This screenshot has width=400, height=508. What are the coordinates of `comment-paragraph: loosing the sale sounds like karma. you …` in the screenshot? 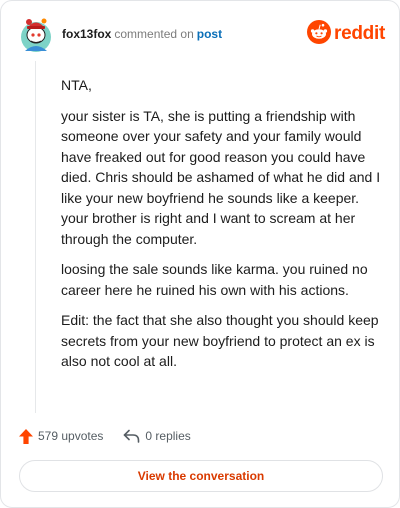 It's located at (214, 279).